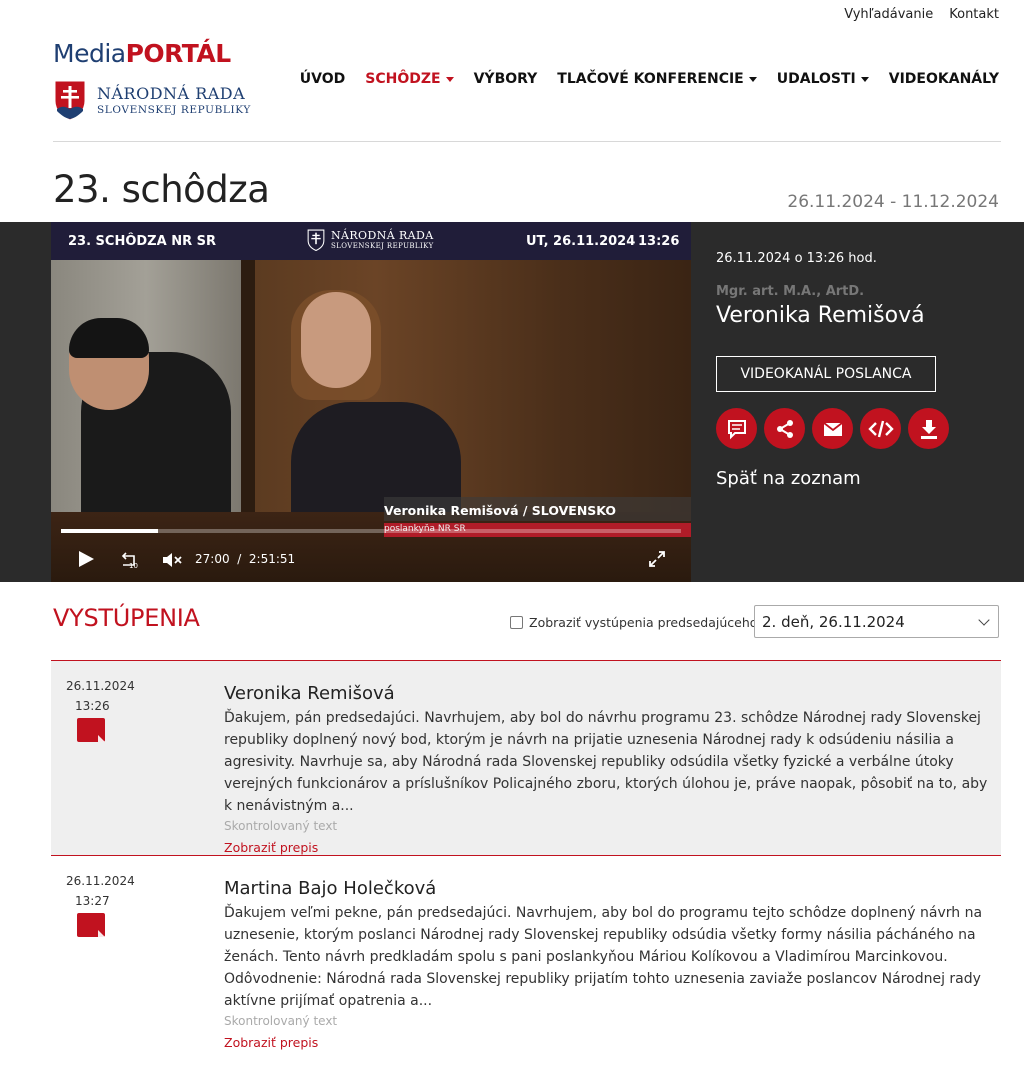 This screenshot has width=1024, height=1080. What do you see at coordinates (245, 559) in the screenshot?
I see `video-time-display: 27:00 / 2:51:51` at bounding box center [245, 559].